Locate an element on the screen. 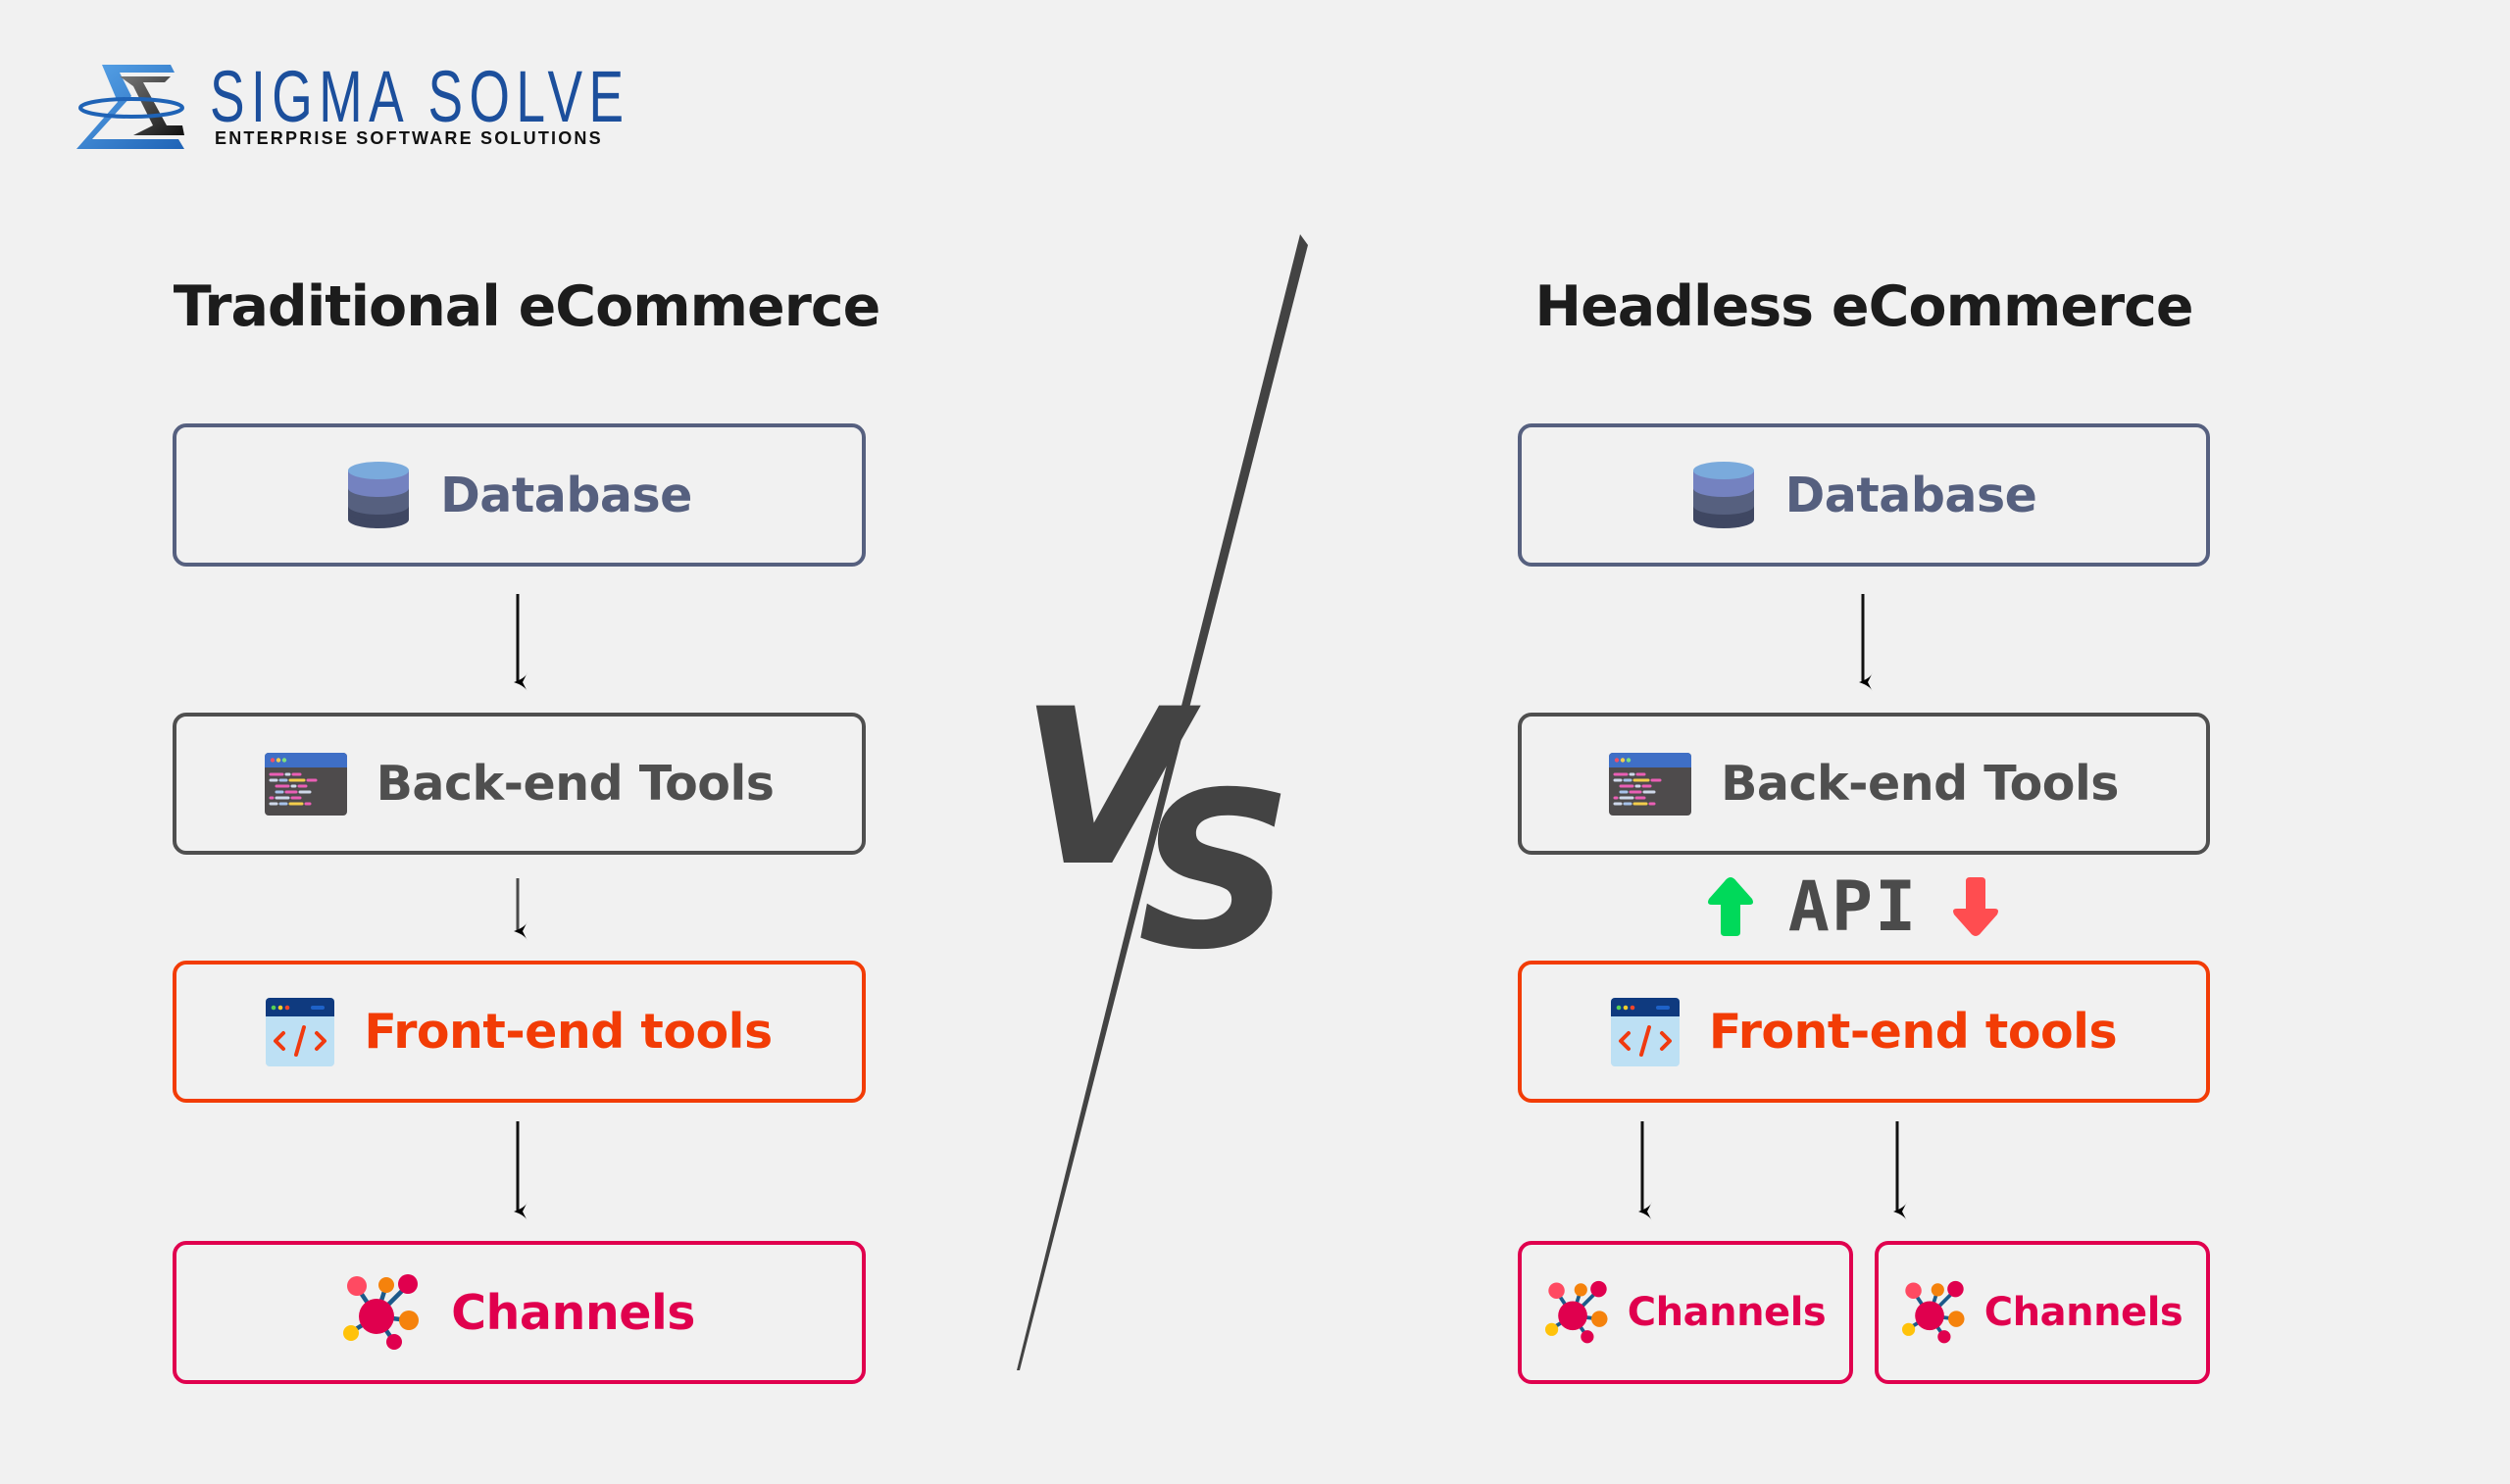 This screenshot has height=1484, width=2510. logo-name: SIGMA SOLVE is located at coordinates (420, 96).